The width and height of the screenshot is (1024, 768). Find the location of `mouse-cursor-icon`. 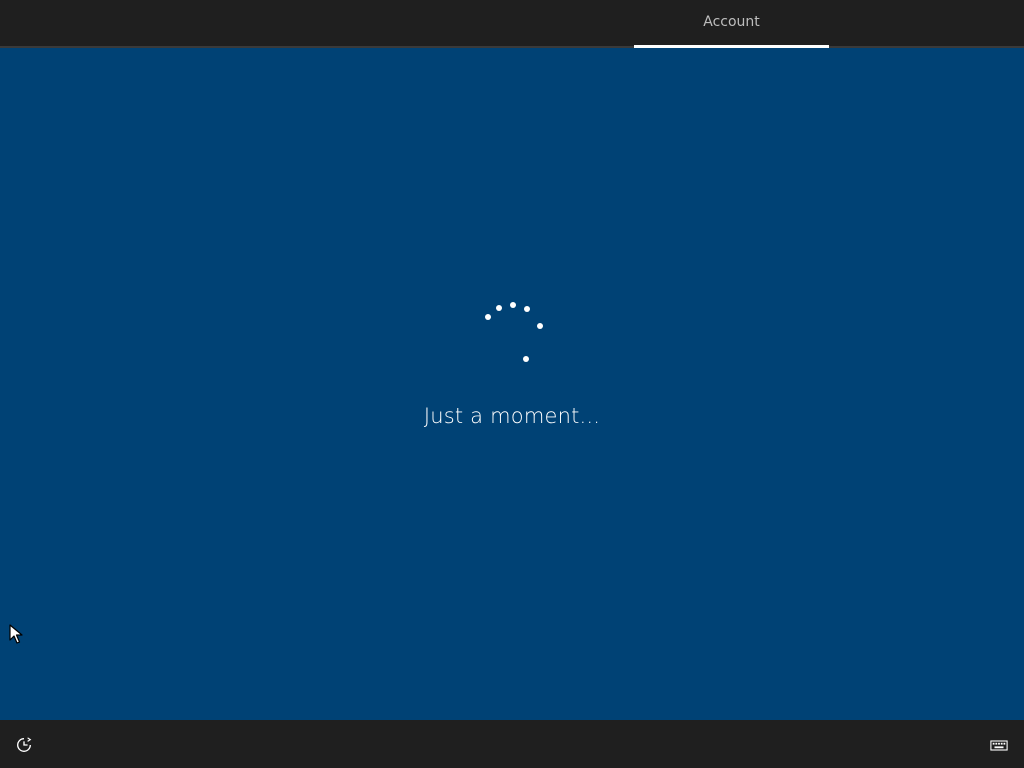

mouse-cursor-icon is located at coordinates (16, 634).